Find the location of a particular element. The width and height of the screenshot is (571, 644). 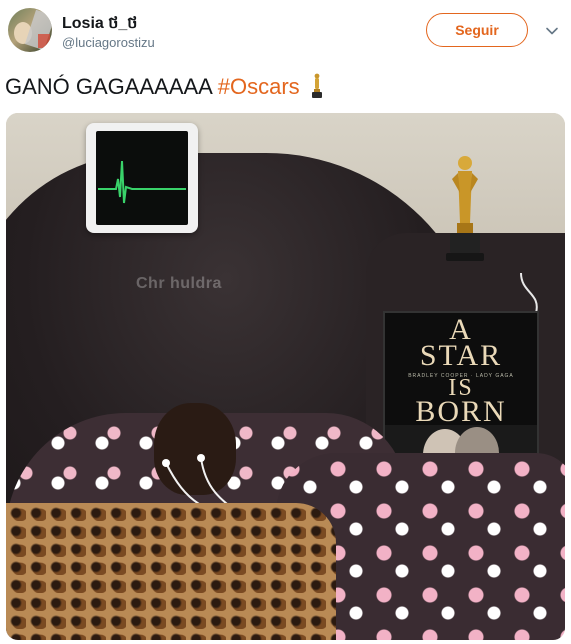

poster-title-2: STAR is located at coordinates (461, 355).